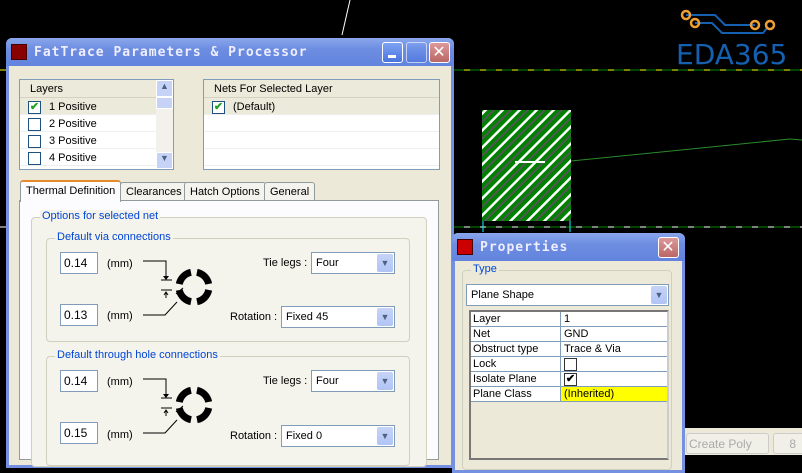 Image resolution: width=802 pixels, height=473 pixels. Describe the element at coordinates (567, 295) in the screenshot. I see `type-select: Plane Shape ▼` at that location.